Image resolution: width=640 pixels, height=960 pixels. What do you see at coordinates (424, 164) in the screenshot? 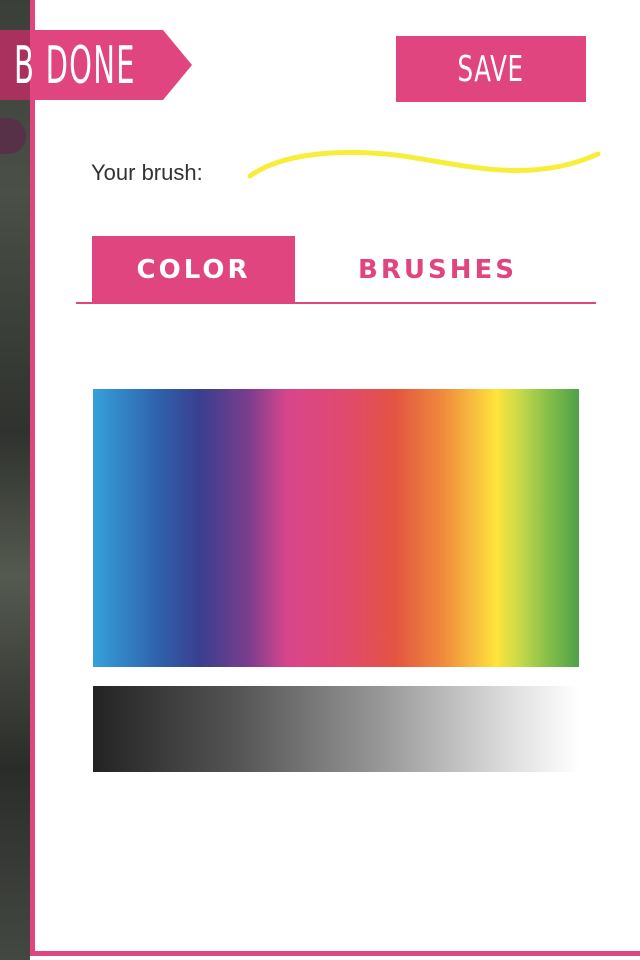
I see `brush-preview-stroke` at bounding box center [424, 164].